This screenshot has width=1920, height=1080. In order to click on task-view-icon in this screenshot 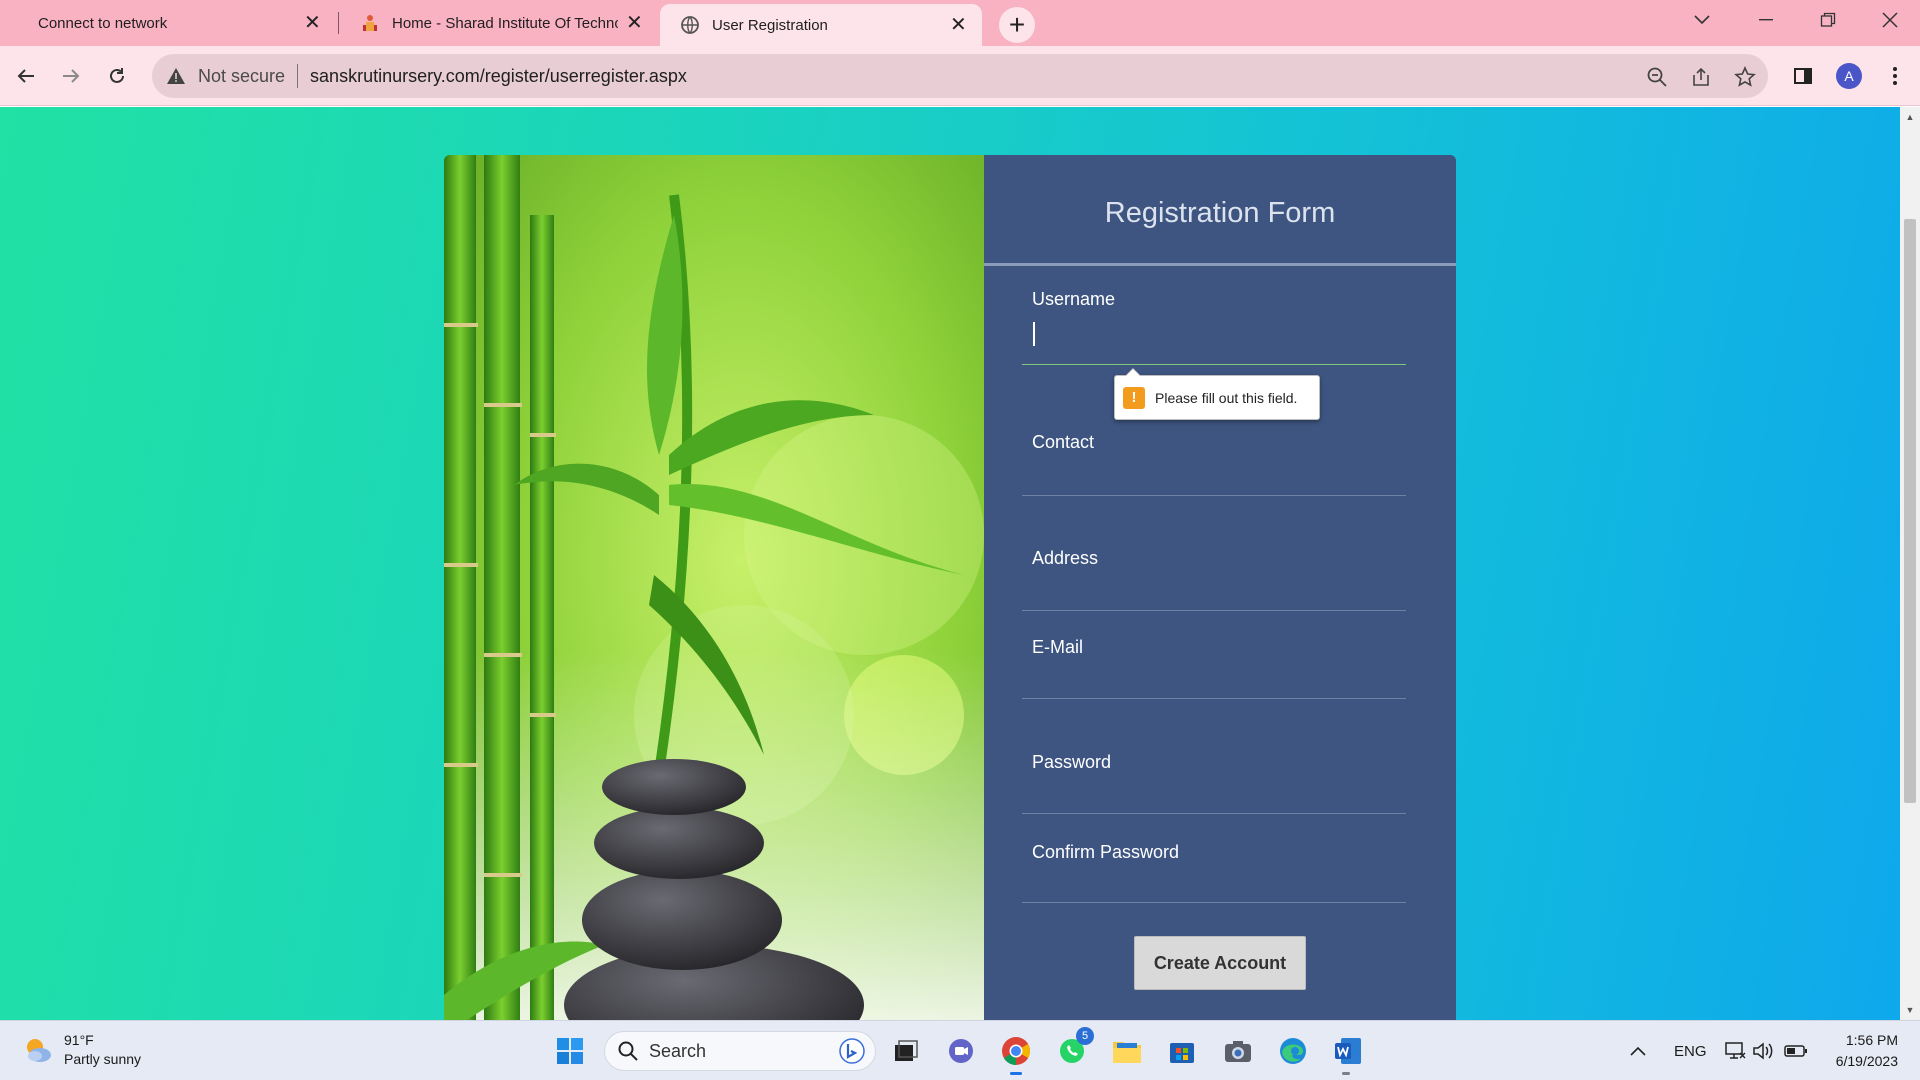, I will do `click(906, 1050)`.